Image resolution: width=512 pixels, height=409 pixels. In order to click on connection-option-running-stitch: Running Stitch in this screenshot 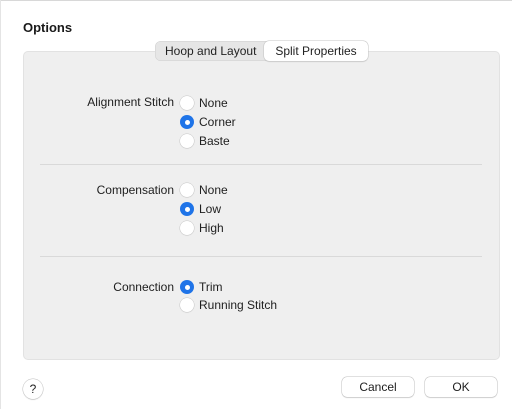, I will do `click(228, 305)`.